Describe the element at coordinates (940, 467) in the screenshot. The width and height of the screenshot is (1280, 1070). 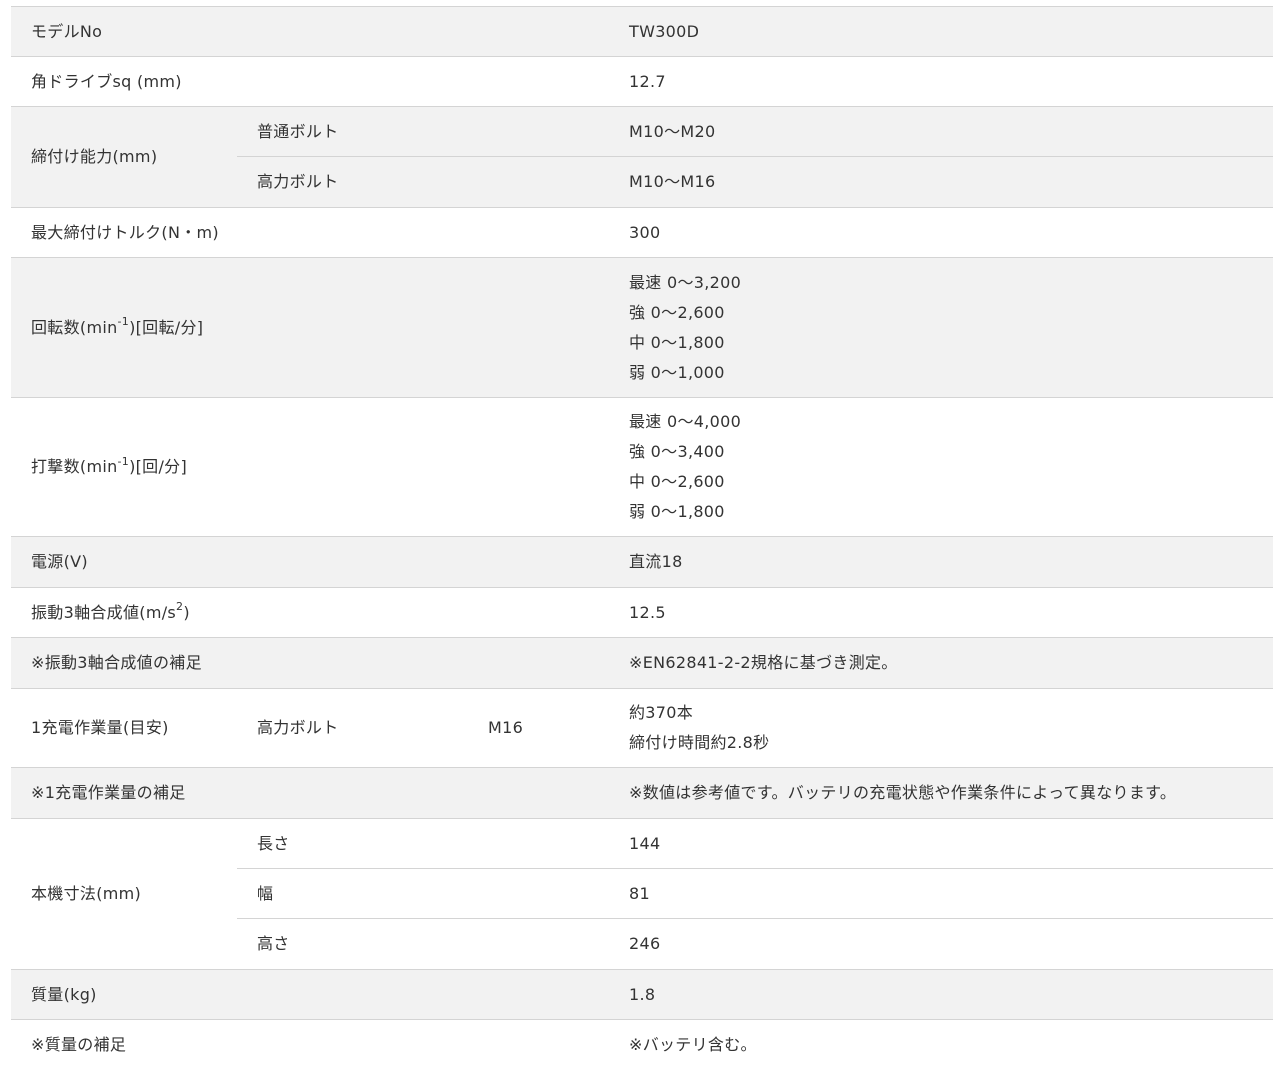
I see `ipm-values: 最速 0〜4,000 強 0〜3,400 中 0〜2,600 弱 0〜1,800` at that location.